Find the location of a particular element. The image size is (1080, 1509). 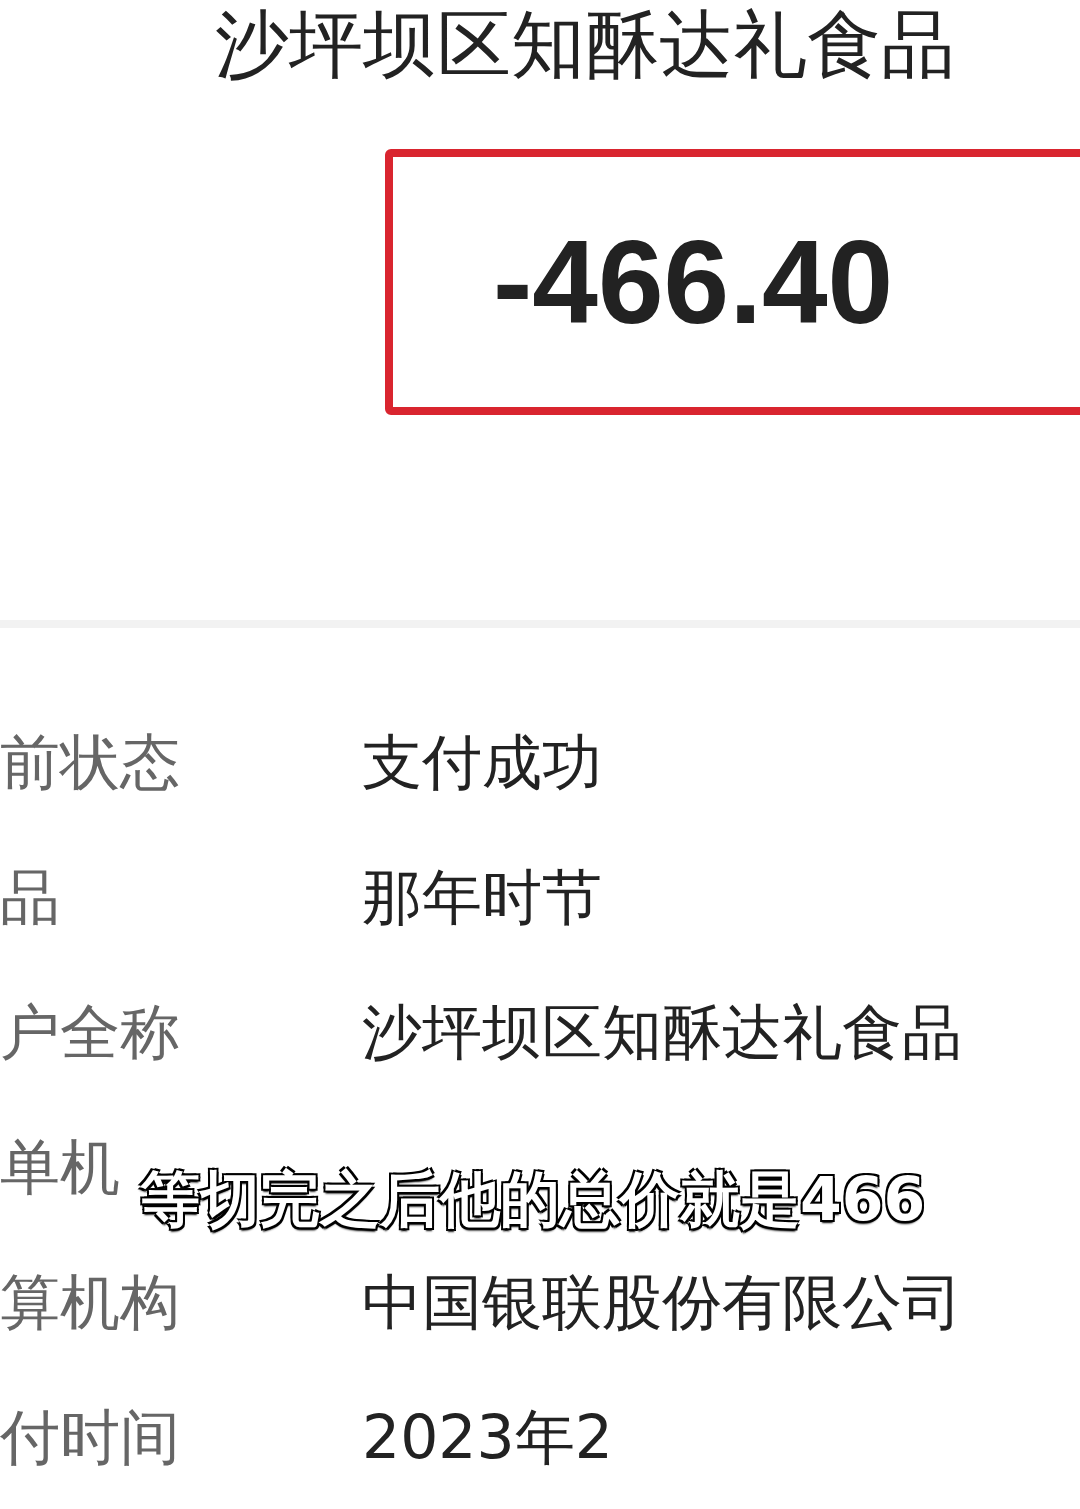

field-value: 那年时节 is located at coordinates (482, 898).